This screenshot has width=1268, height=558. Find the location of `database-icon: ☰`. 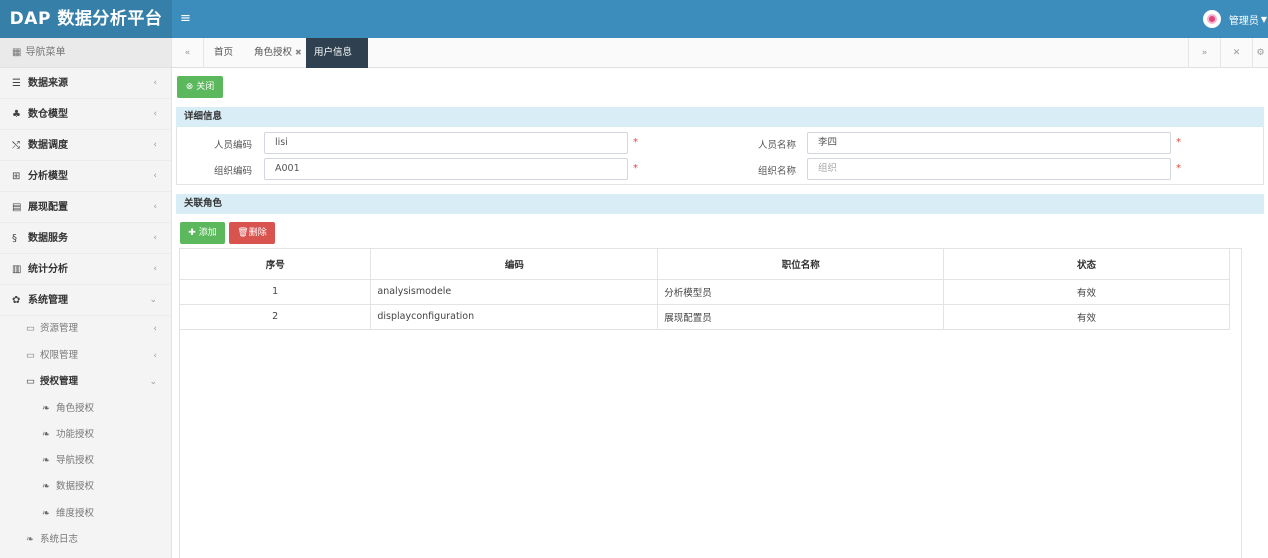

database-icon: ☰ is located at coordinates (16, 83).